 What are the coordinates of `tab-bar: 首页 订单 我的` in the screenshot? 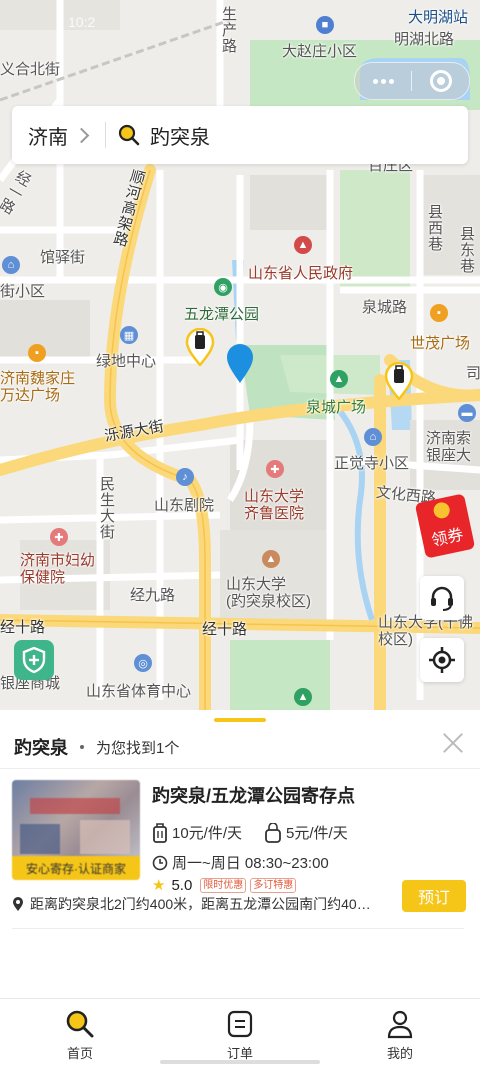 It's located at (240, 1032).